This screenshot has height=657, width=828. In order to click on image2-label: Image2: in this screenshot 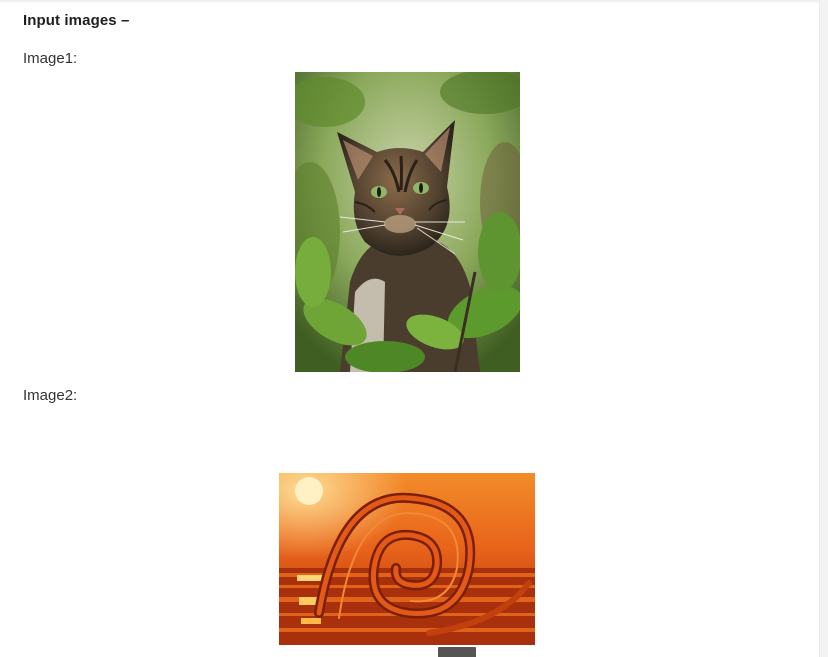, I will do `click(50, 395)`.